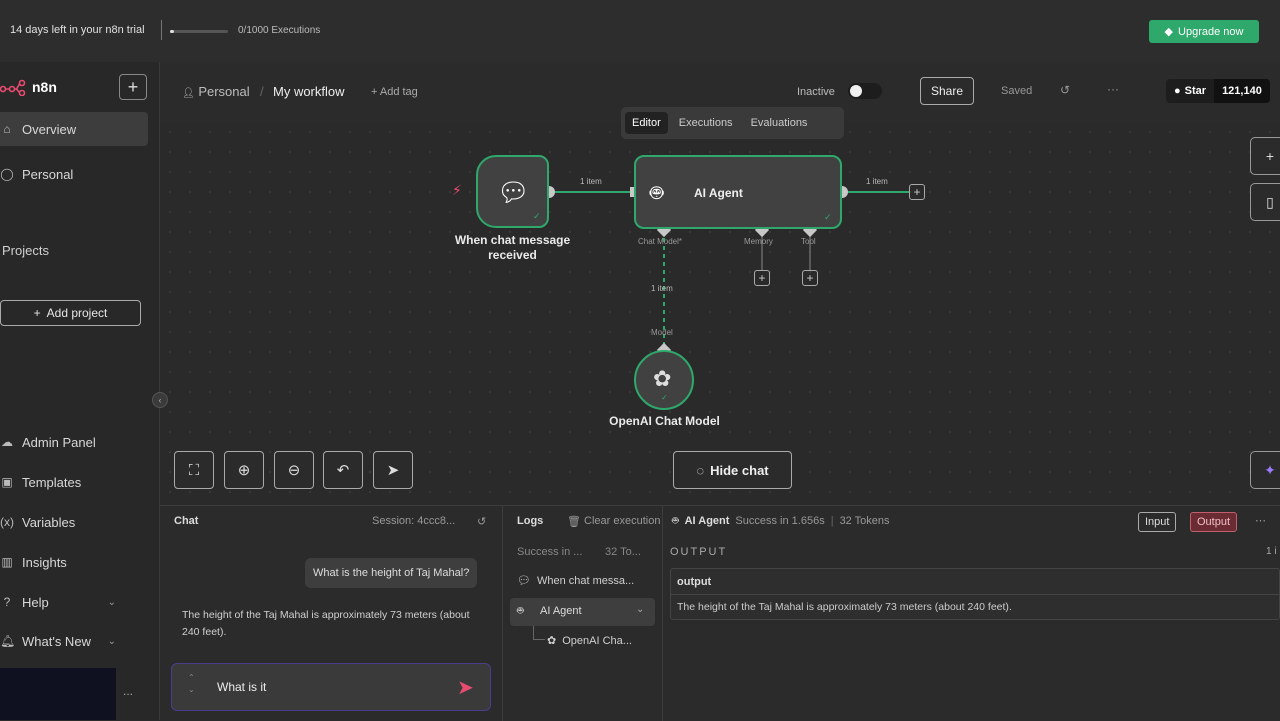  I want to click on upgrade-button: ◆ Upgrade now, so click(1204, 31).